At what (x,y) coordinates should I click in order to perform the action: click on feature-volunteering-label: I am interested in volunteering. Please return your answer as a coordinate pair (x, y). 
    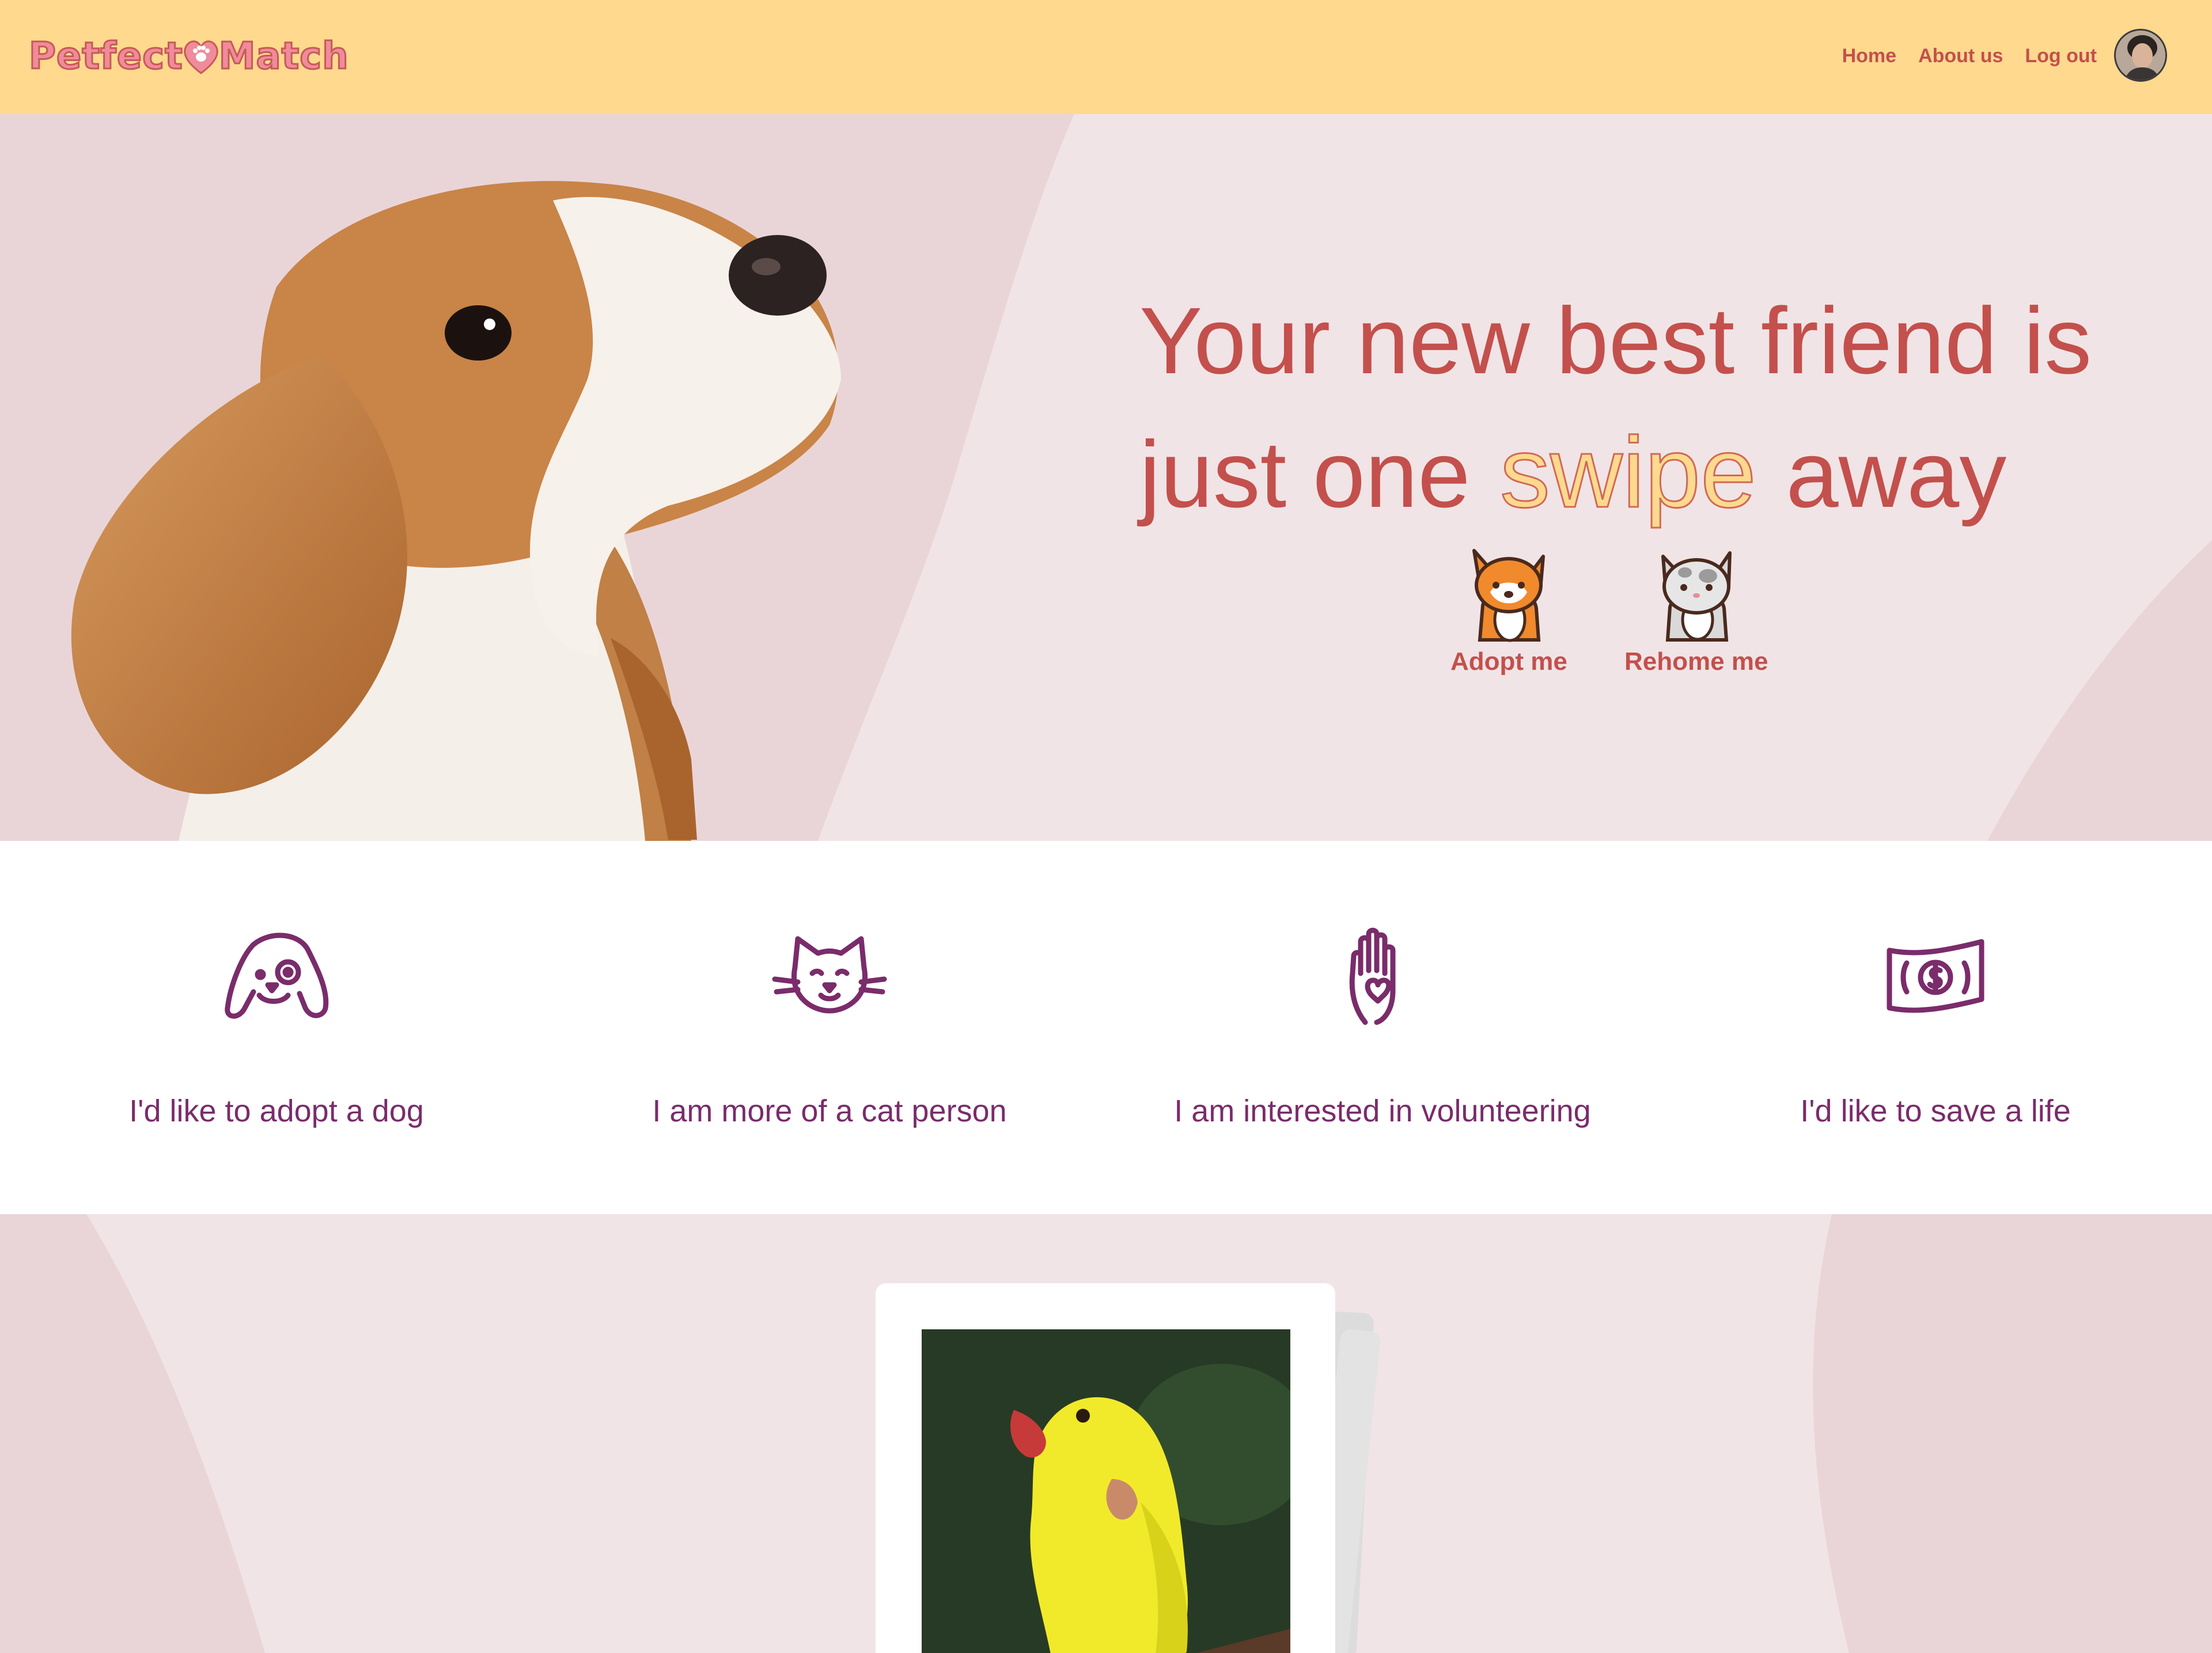
    Looking at the image, I should click on (1382, 1111).